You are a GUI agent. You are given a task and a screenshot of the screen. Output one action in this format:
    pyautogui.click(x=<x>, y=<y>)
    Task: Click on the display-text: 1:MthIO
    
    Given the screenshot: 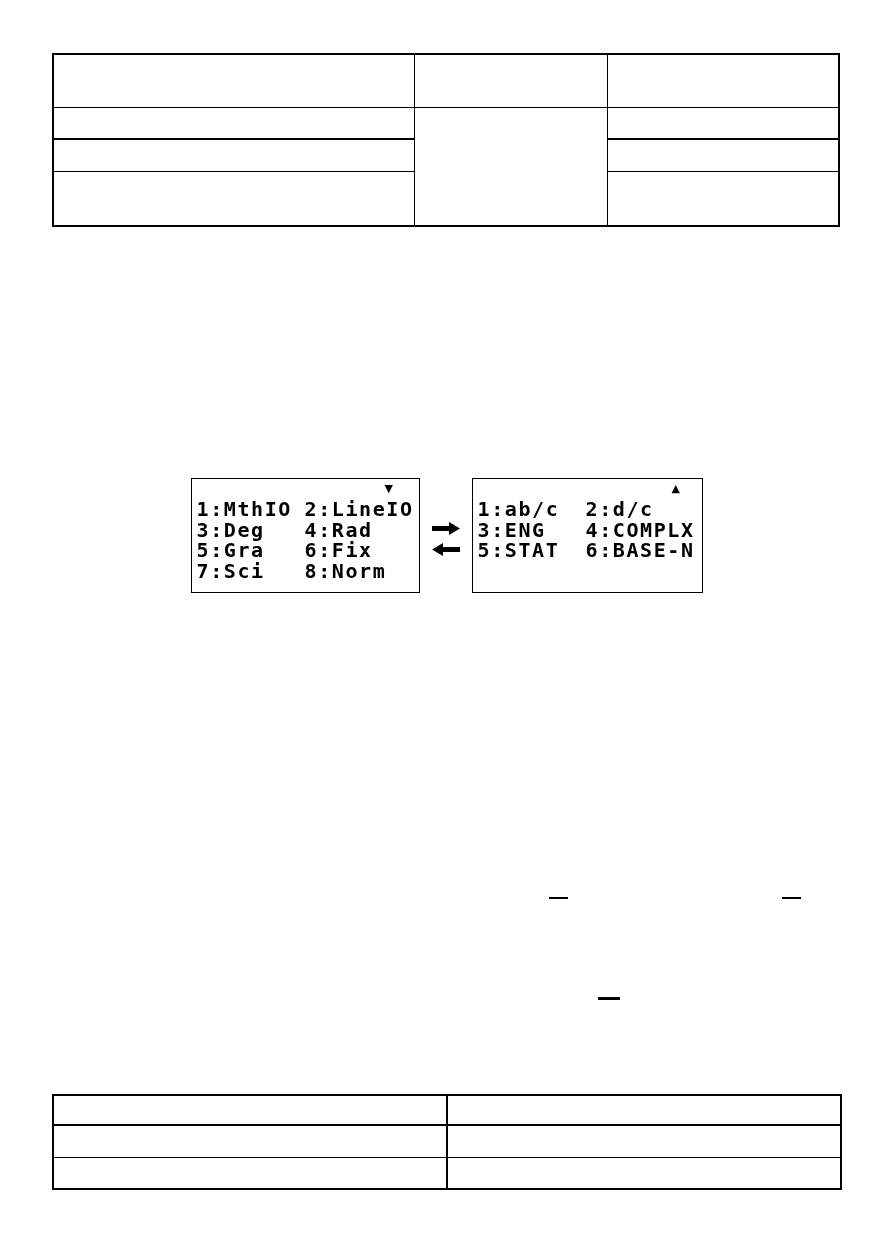 What is the action you would take?
    pyautogui.click(x=244, y=509)
    